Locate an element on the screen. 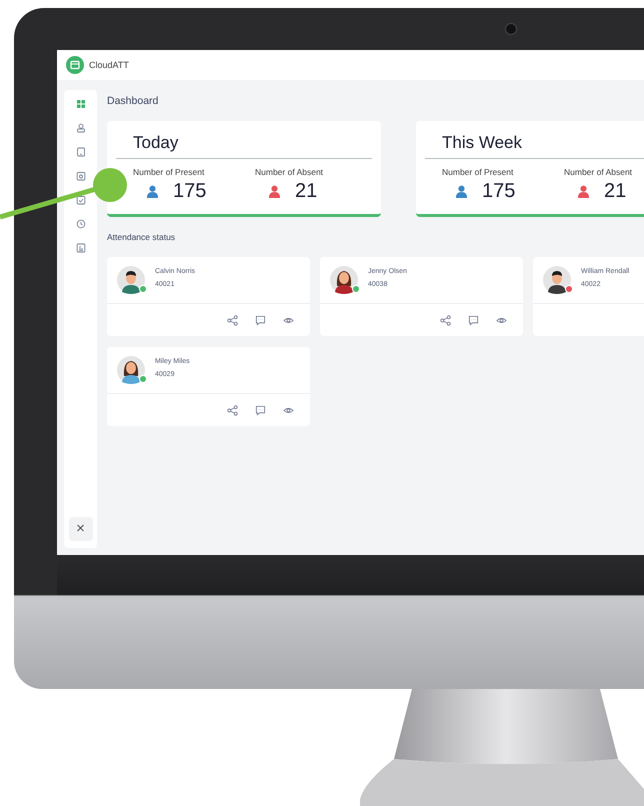 The width and height of the screenshot is (644, 806). tablet-icon is located at coordinates (81, 152).